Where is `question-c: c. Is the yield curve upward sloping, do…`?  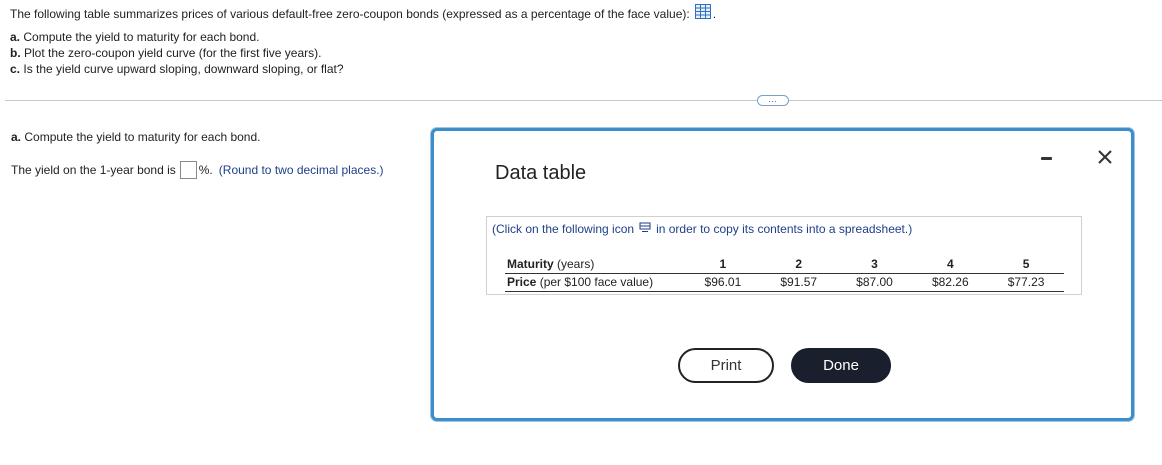 question-c: c. Is the yield curve upward sloping, do… is located at coordinates (363, 69).